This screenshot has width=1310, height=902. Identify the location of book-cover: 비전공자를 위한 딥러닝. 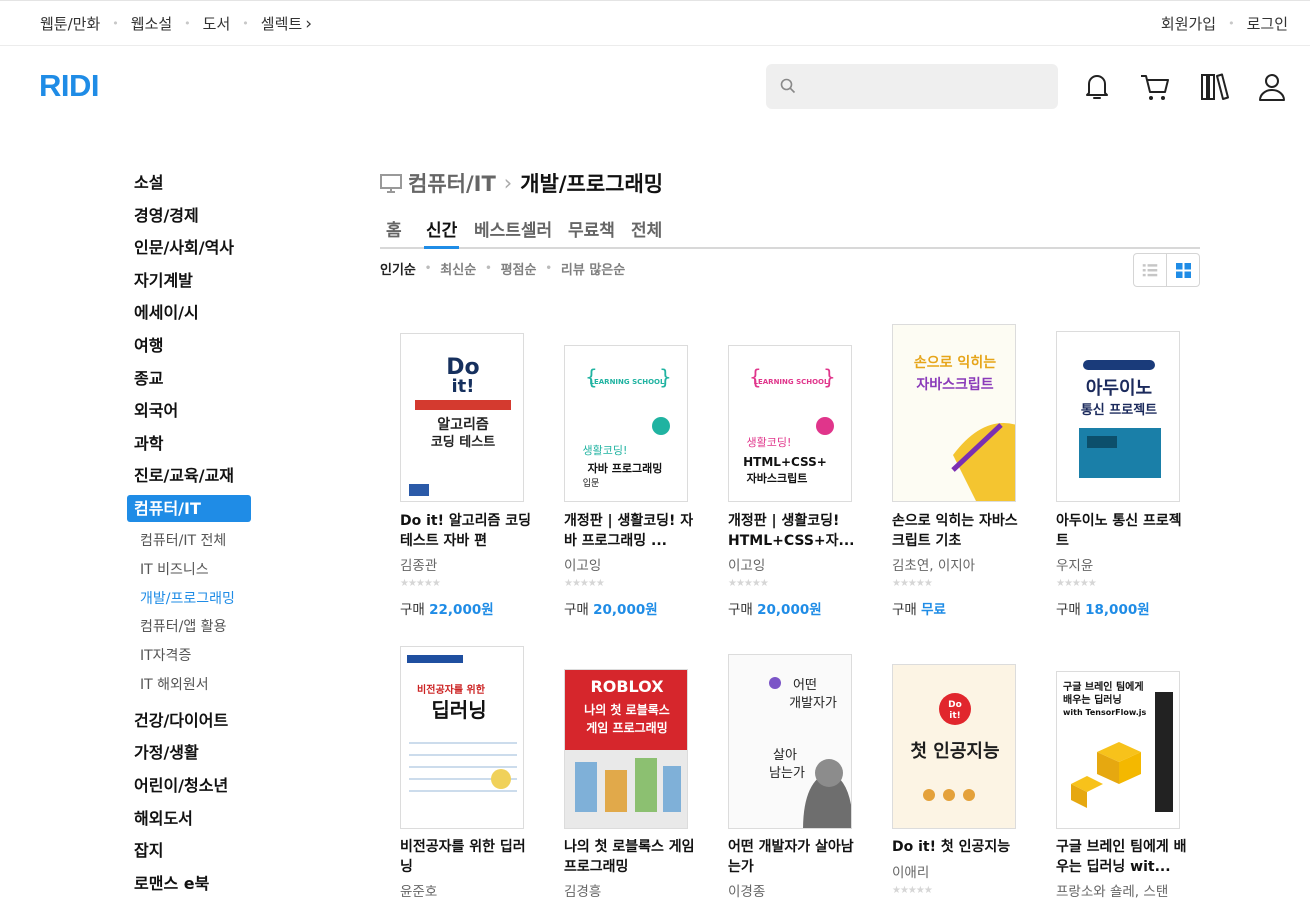
(462, 737).